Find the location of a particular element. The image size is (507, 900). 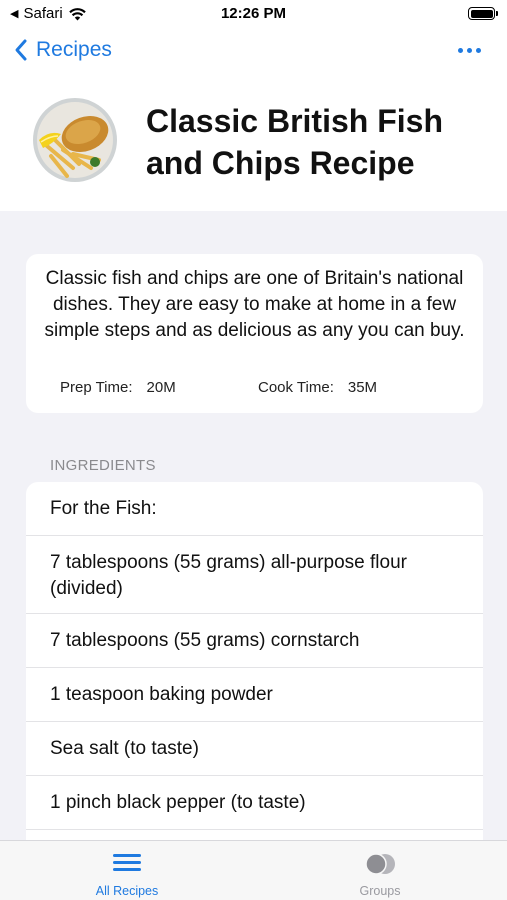

status-bar: ◀ Safari 12:26 PM is located at coordinates (253, 14).